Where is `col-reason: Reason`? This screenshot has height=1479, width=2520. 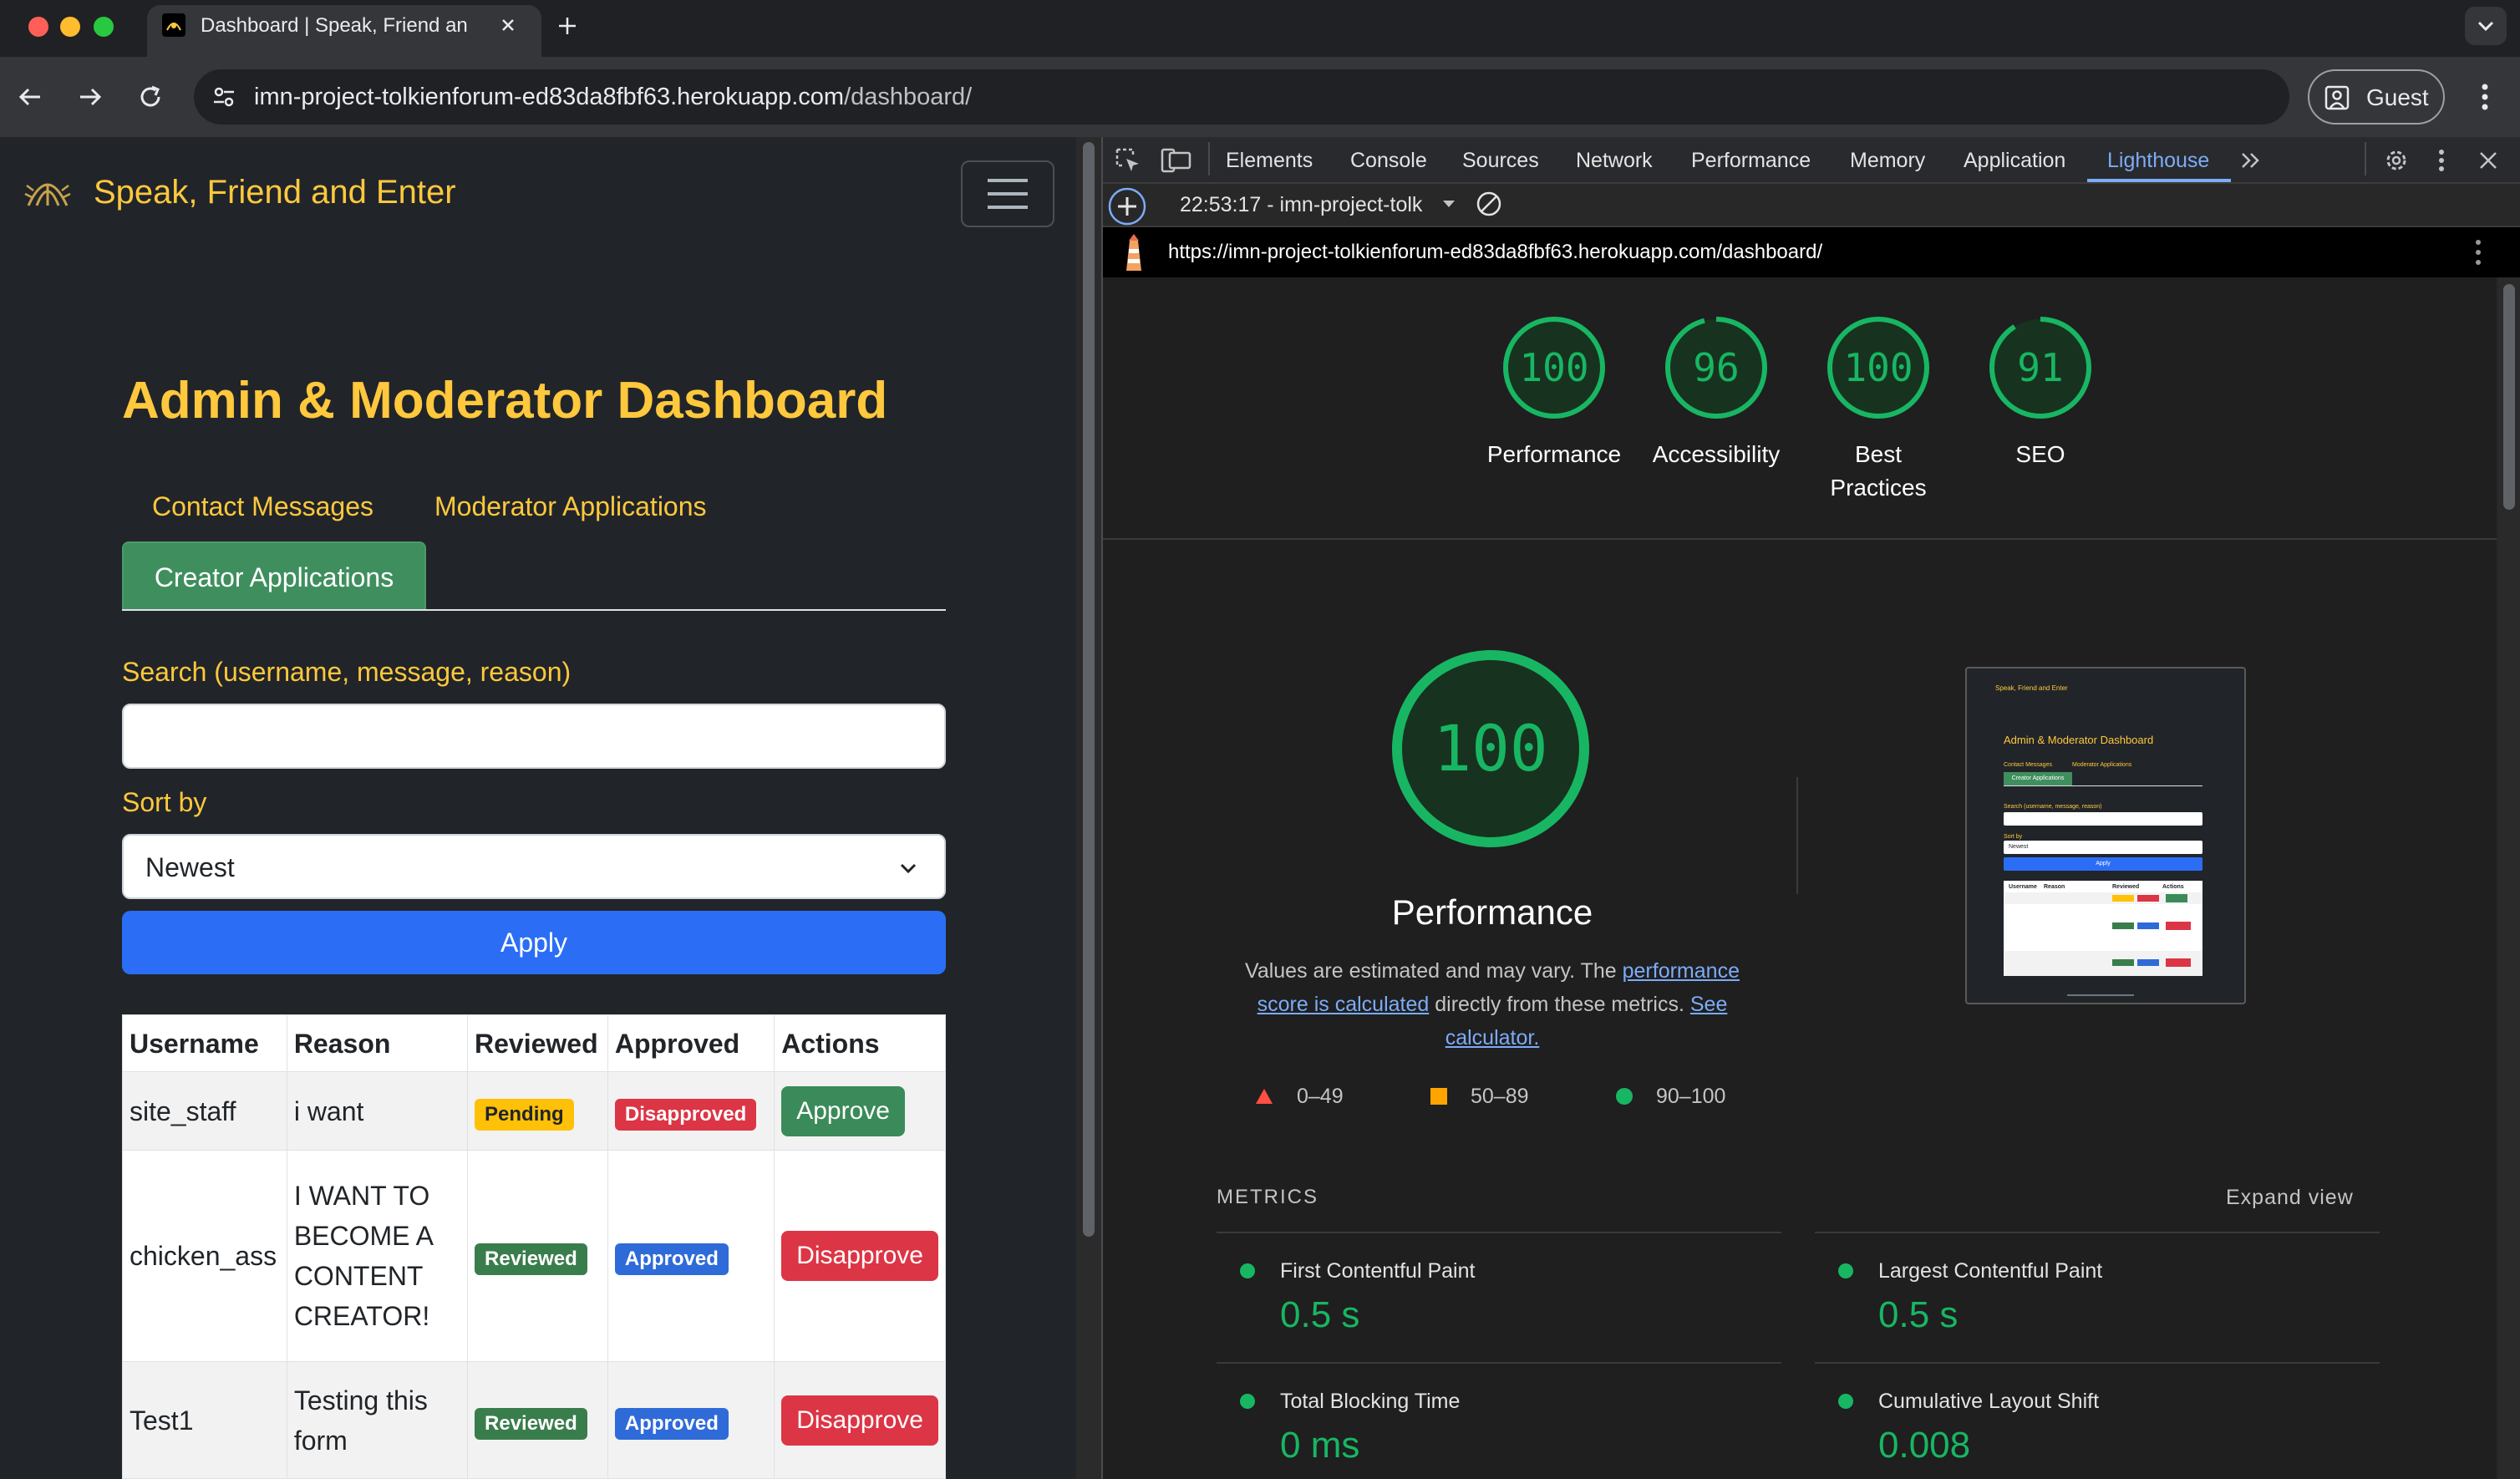
col-reason: Reason is located at coordinates (377, 1043).